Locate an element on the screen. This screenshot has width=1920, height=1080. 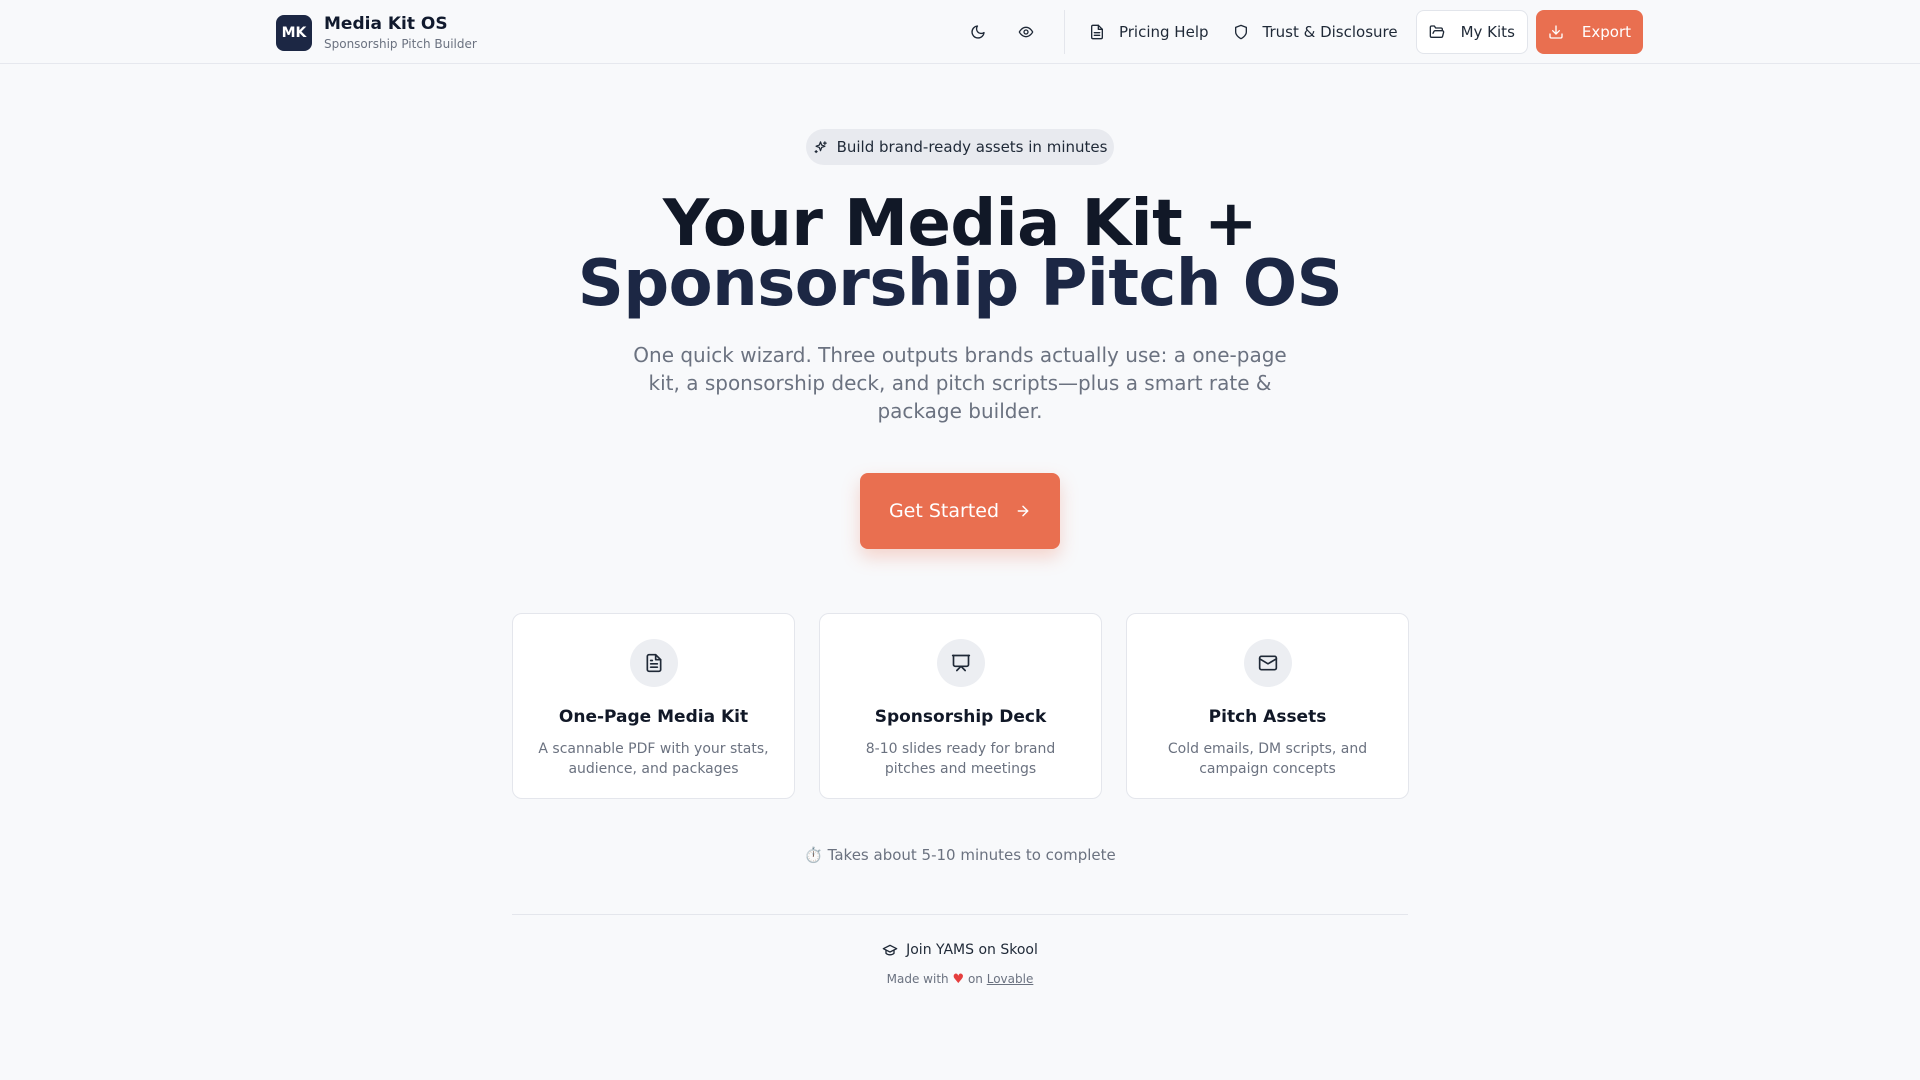
moon-icon is located at coordinates (978, 32).